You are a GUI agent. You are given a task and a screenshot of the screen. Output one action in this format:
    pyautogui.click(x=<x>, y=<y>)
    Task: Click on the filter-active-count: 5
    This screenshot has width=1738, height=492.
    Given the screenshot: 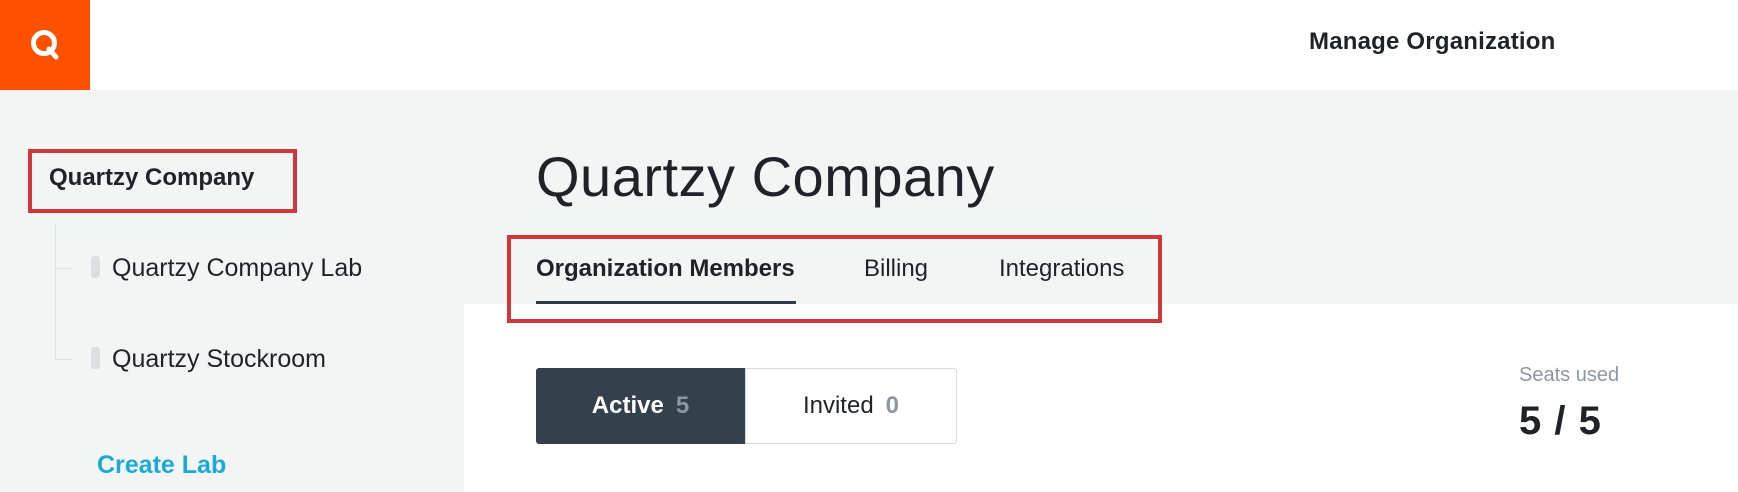 What is the action you would take?
    pyautogui.click(x=682, y=405)
    